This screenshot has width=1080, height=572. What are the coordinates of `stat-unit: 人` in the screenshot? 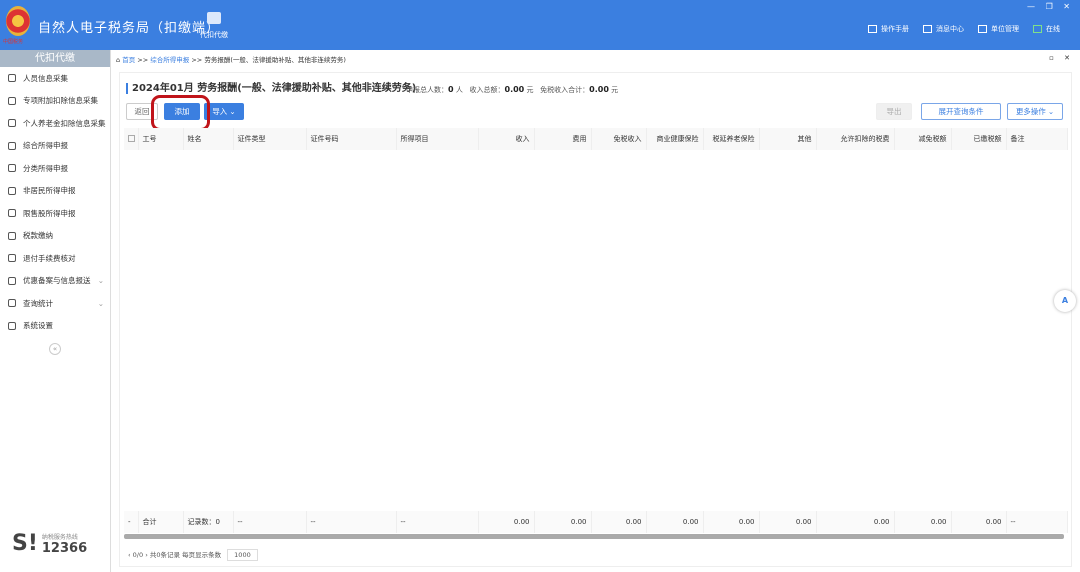 It's located at (459, 90).